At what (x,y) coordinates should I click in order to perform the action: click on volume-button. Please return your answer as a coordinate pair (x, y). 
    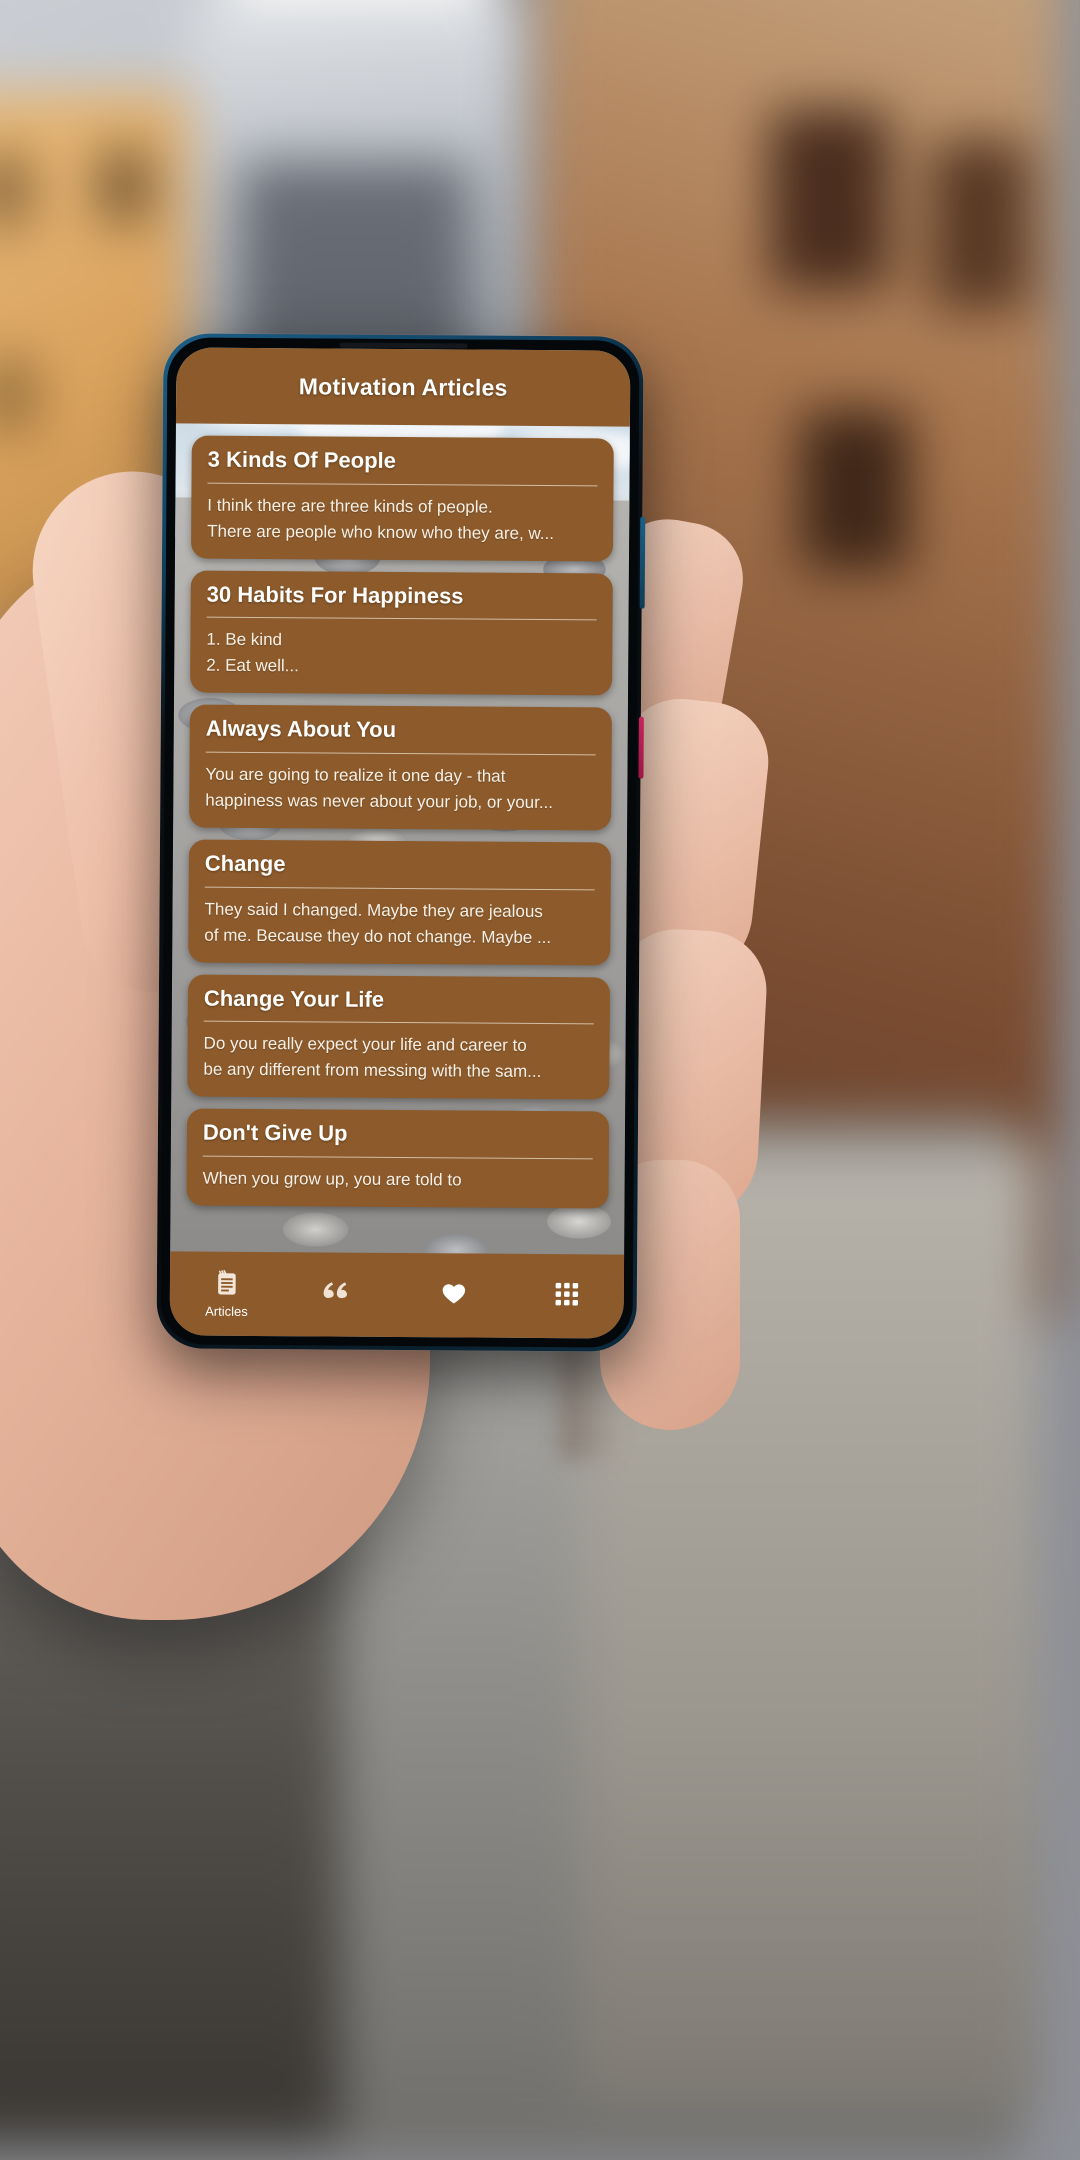
    Looking at the image, I should click on (642, 562).